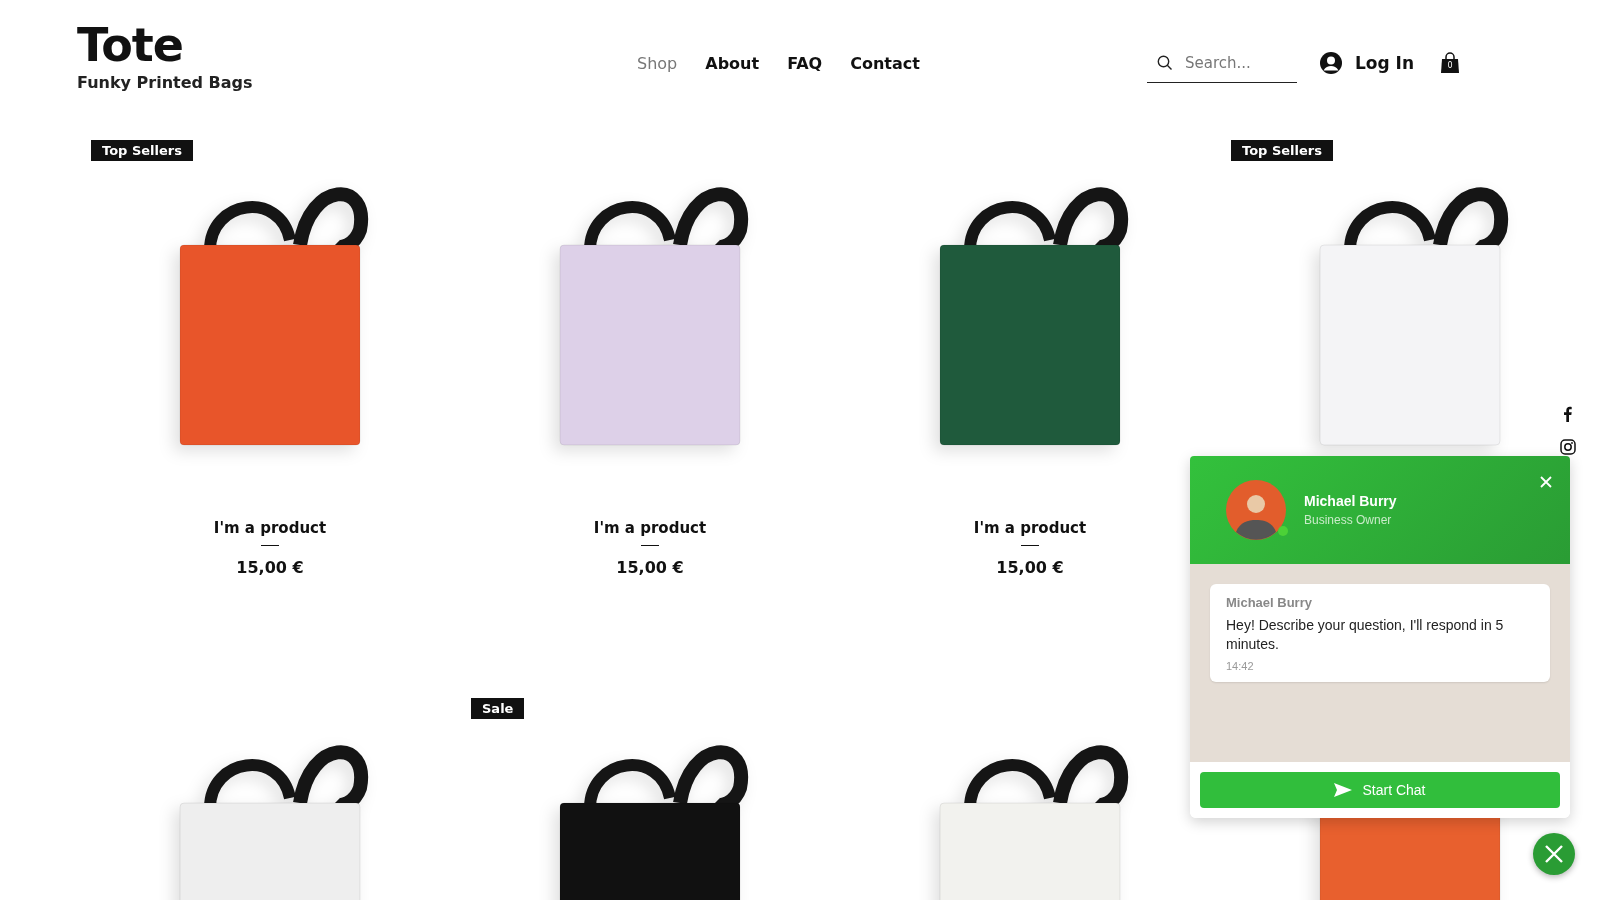 Image resolution: width=1600 pixels, height=900 pixels. I want to click on message-time: 14:42, so click(1240, 666).